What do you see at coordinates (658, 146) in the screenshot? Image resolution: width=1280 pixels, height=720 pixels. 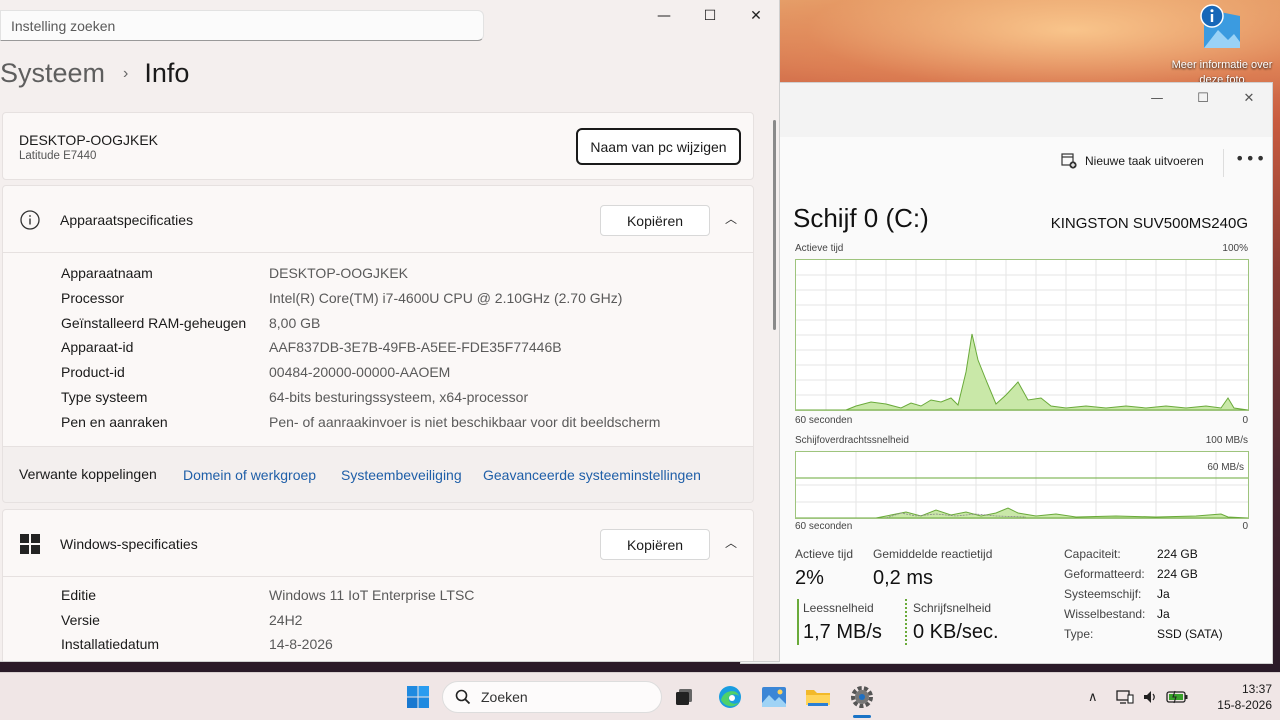 I see `rename-pc-button: Naam van pc wijzigen` at bounding box center [658, 146].